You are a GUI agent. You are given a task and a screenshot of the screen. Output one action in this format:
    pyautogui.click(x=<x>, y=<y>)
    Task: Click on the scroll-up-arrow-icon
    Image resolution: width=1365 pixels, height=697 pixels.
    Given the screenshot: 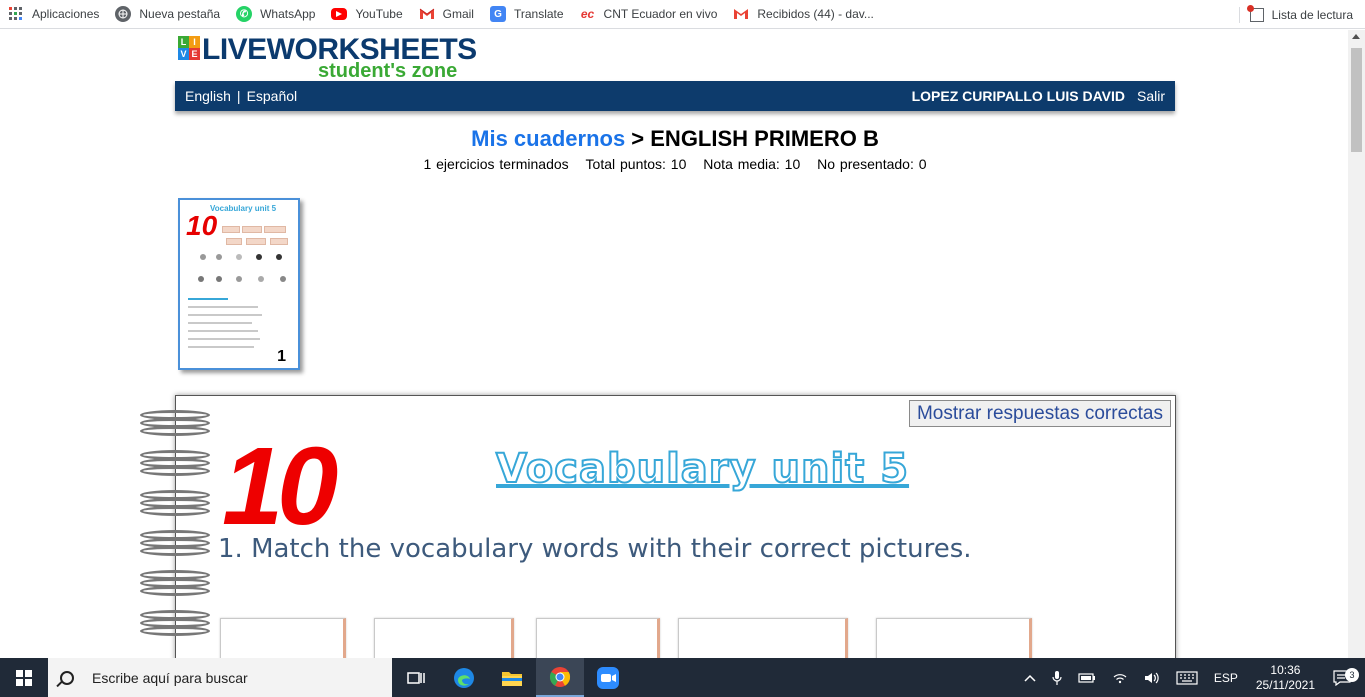 What is the action you would take?
    pyautogui.click(x=1356, y=36)
    